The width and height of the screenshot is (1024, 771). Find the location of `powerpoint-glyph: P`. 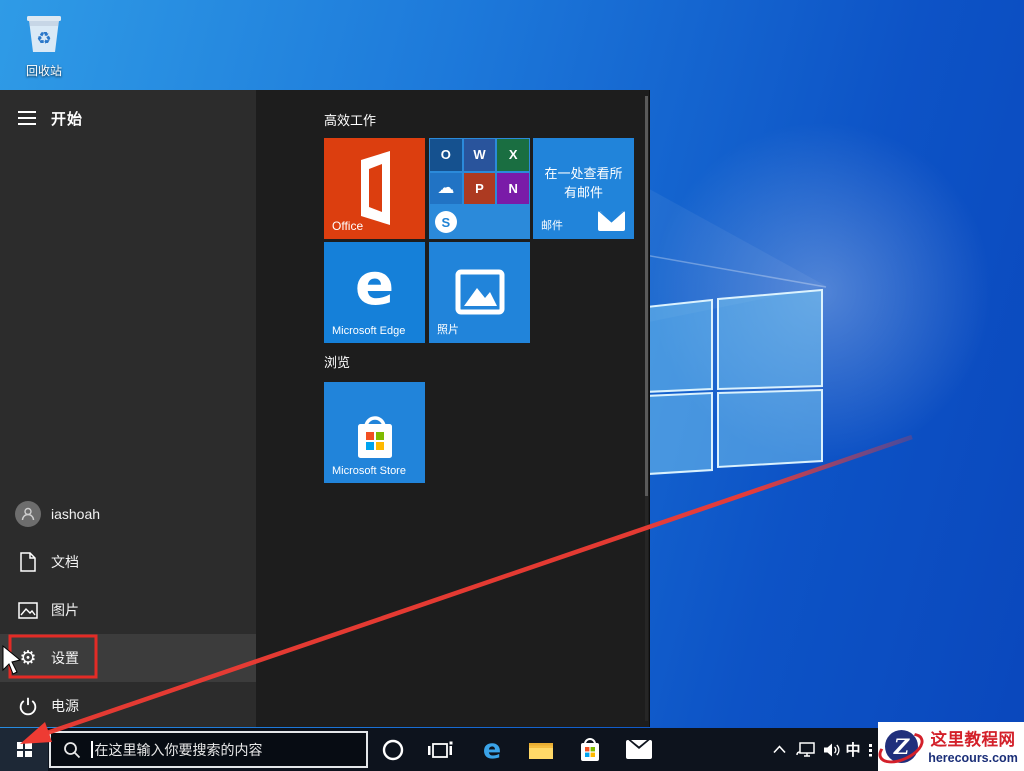

powerpoint-glyph: P is located at coordinates (479, 188).